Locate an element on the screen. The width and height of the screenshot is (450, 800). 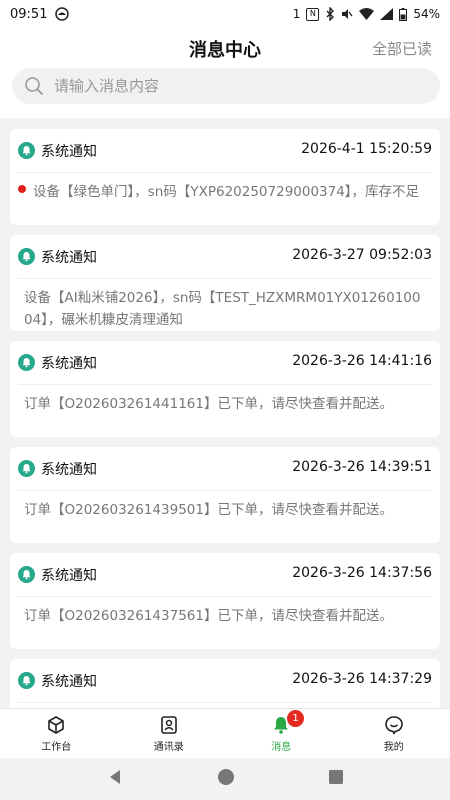
tab-label: 我的 is located at coordinates (393, 747).